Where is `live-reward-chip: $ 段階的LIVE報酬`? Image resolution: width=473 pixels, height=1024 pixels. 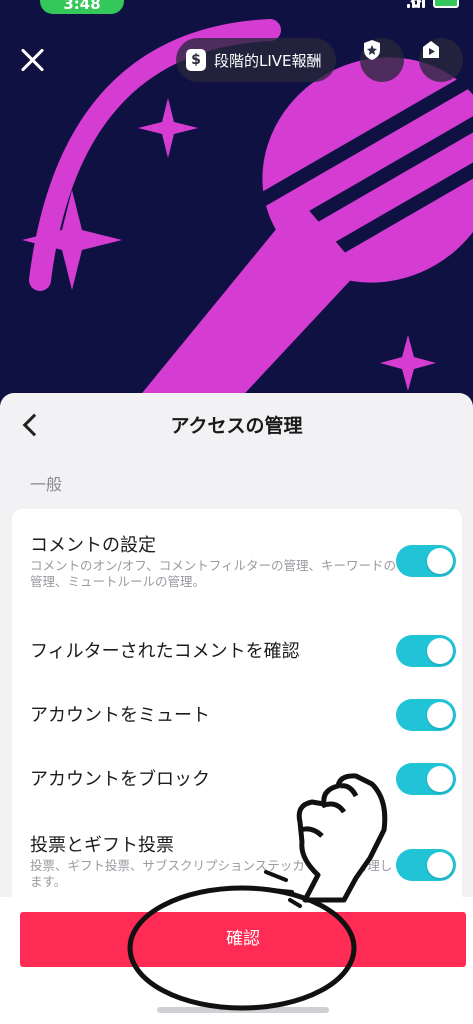
live-reward-chip: $ 段階的LIVE報酬 is located at coordinates (256, 60).